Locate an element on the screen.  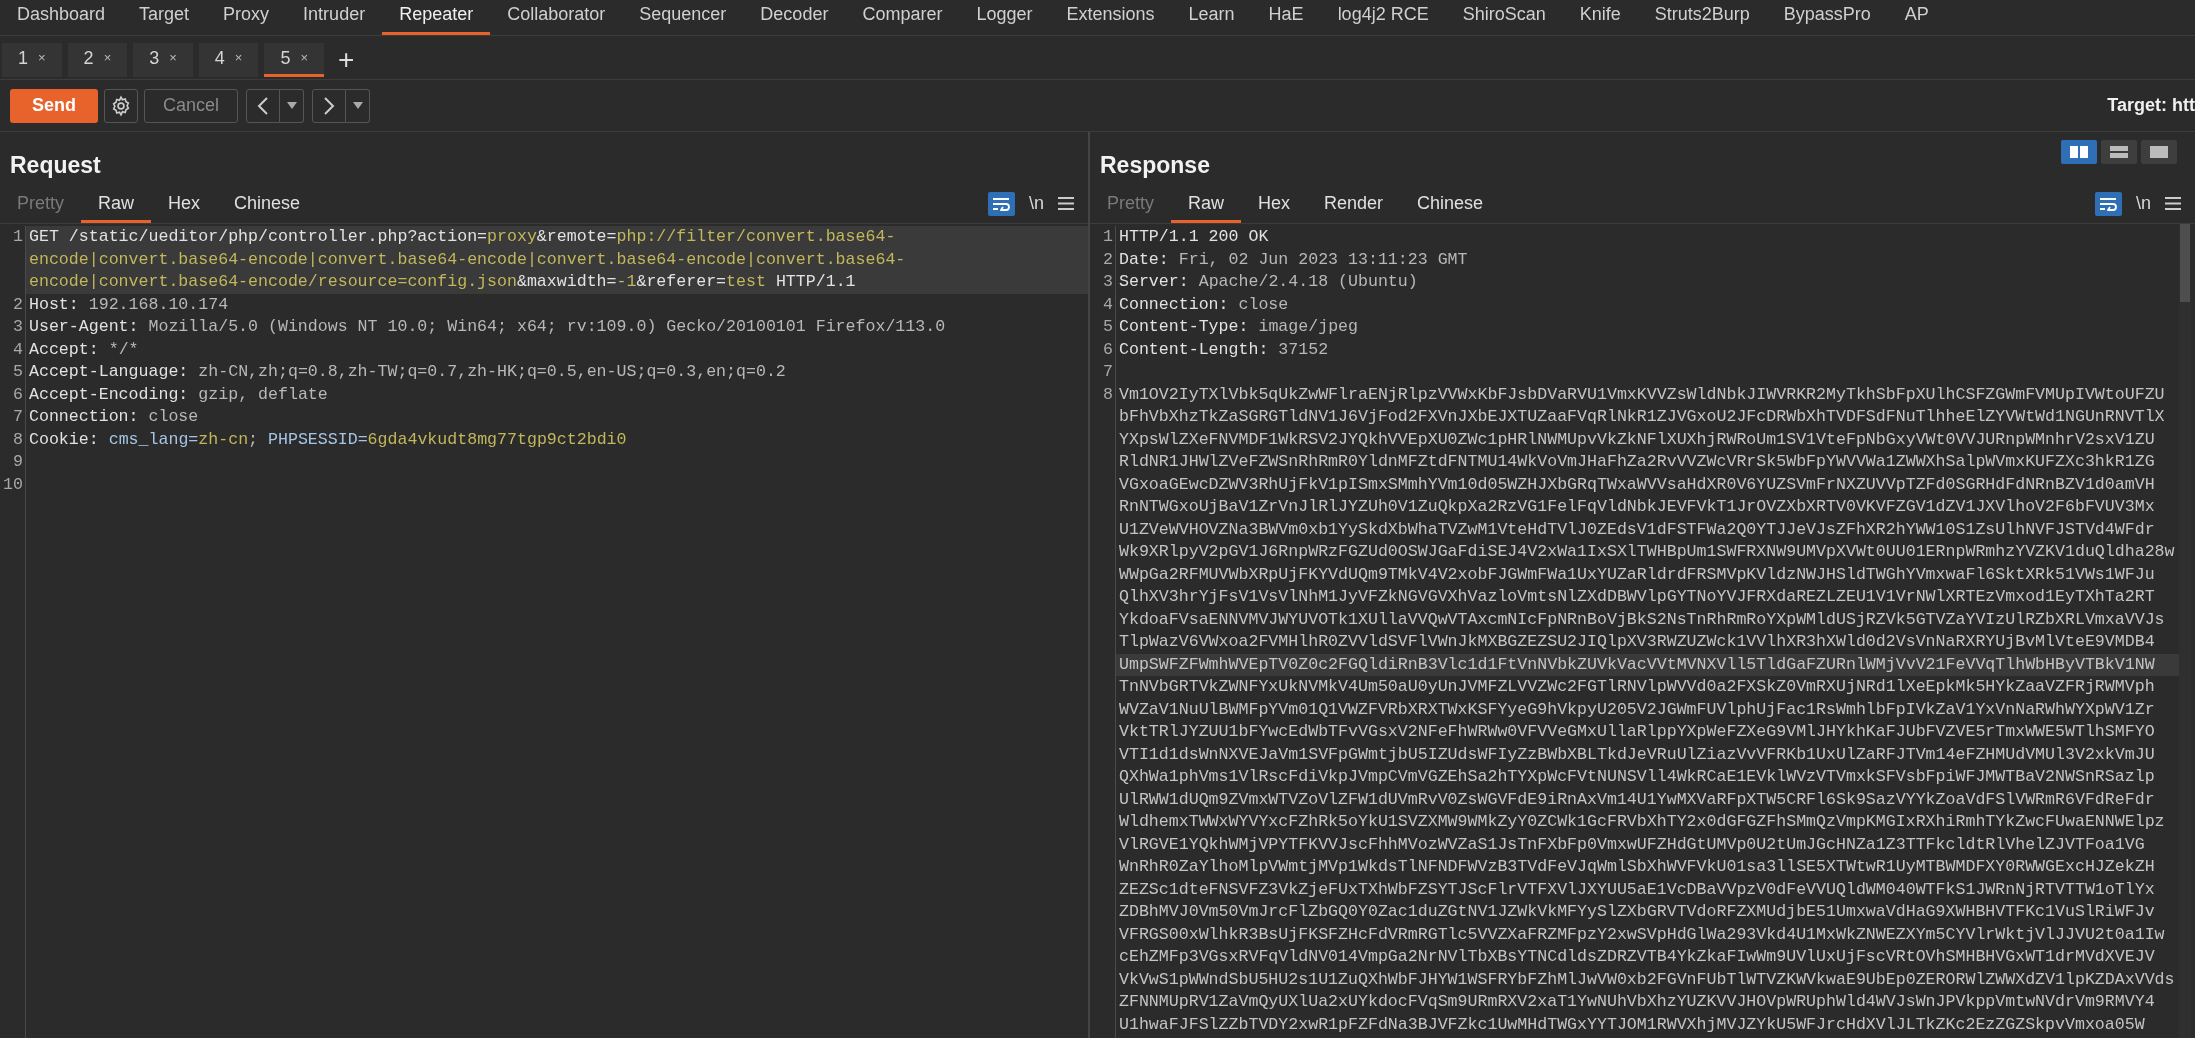
code-line: VFRGS00xWlhkR3BsUjFKSFZHcFdVRmRGTlc5VVZXaFRZMFpzY2xwSVpHdGlWa293Vkd4U1MxWkZNWEZXYm5CYVlrWktjVlJJVU2t0a1Iw is located at coordinates (1642, 934).